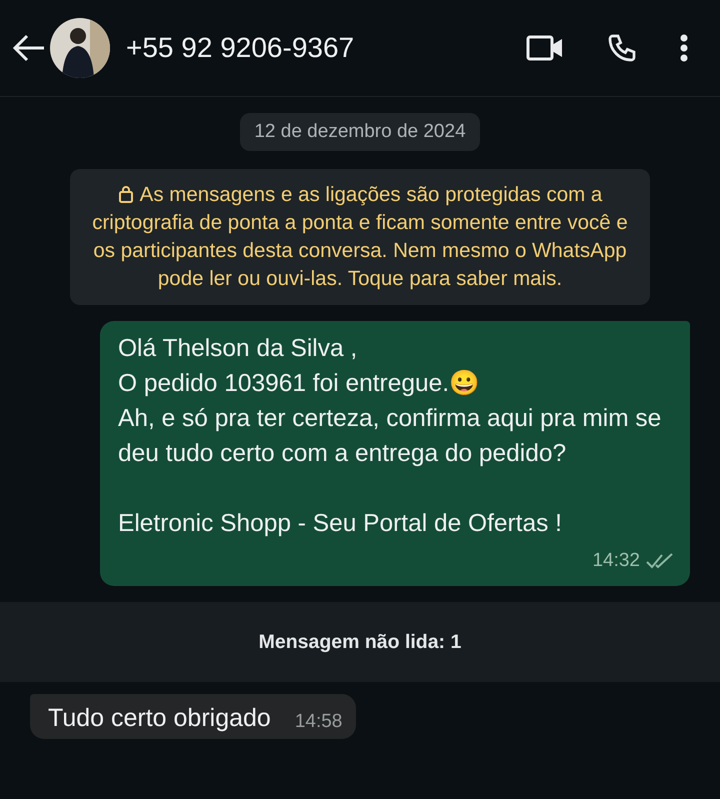  What do you see at coordinates (360, 237) in the screenshot?
I see `encryption-notice: As mensagens e as ligações são protegidas com a criptografia de ponta a ponta e ficam somente entre você e os participantes desta conversa. Nem mesmo o WhatsApp pode ler ou ouvi-las. Toque para saber mais.` at bounding box center [360, 237].